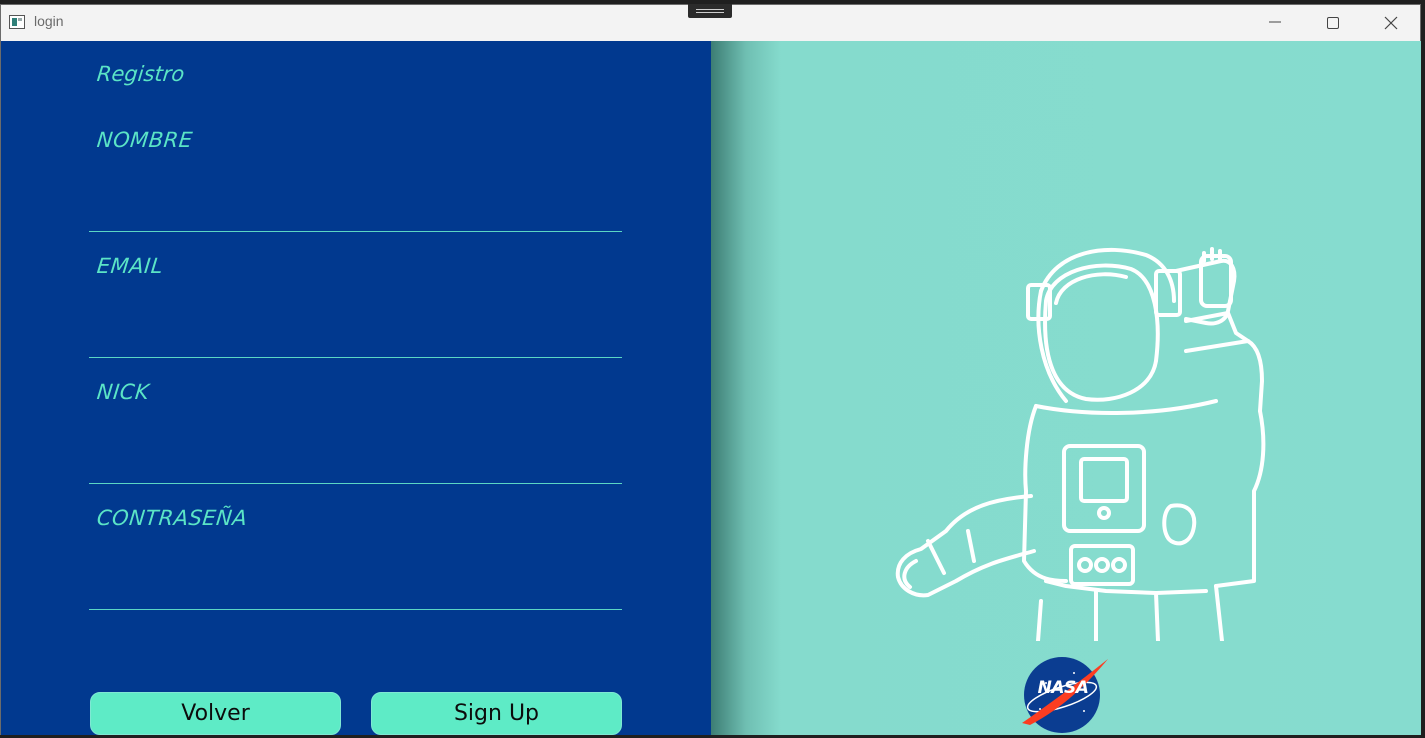  Describe the element at coordinates (17, 22) in the screenshot. I see `app-icon` at that location.